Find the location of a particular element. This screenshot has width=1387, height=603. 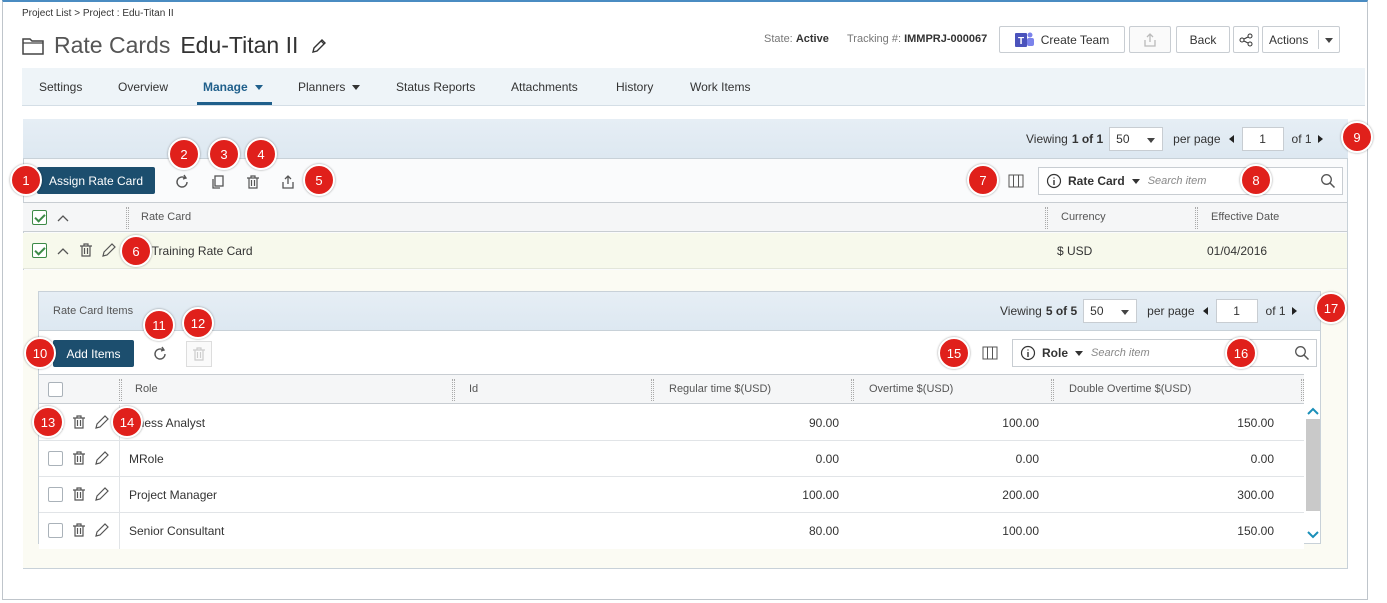

create-team-button: T Create Team is located at coordinates (1062, 39).